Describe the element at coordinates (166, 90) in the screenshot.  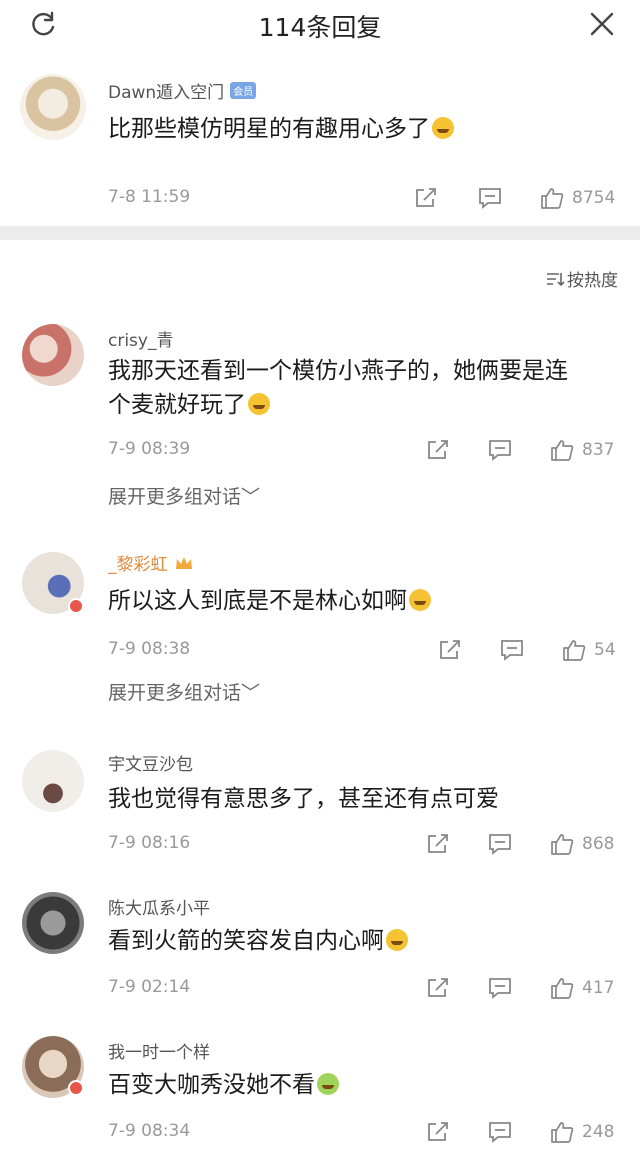
I see `username: Dawn遁入空门` at that location.